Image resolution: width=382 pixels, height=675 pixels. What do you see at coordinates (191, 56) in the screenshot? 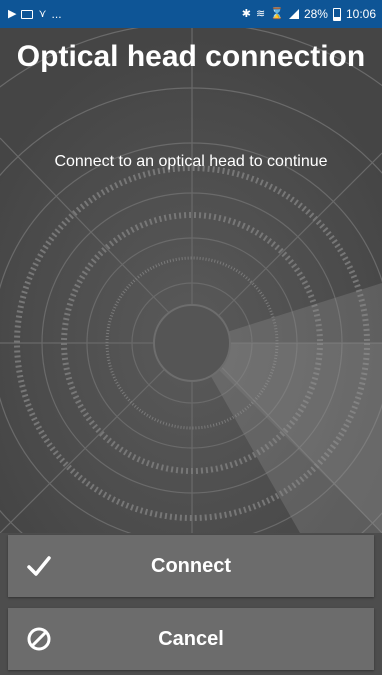
I see `page-title: Optical head connection` at bounding box center [191, 56].